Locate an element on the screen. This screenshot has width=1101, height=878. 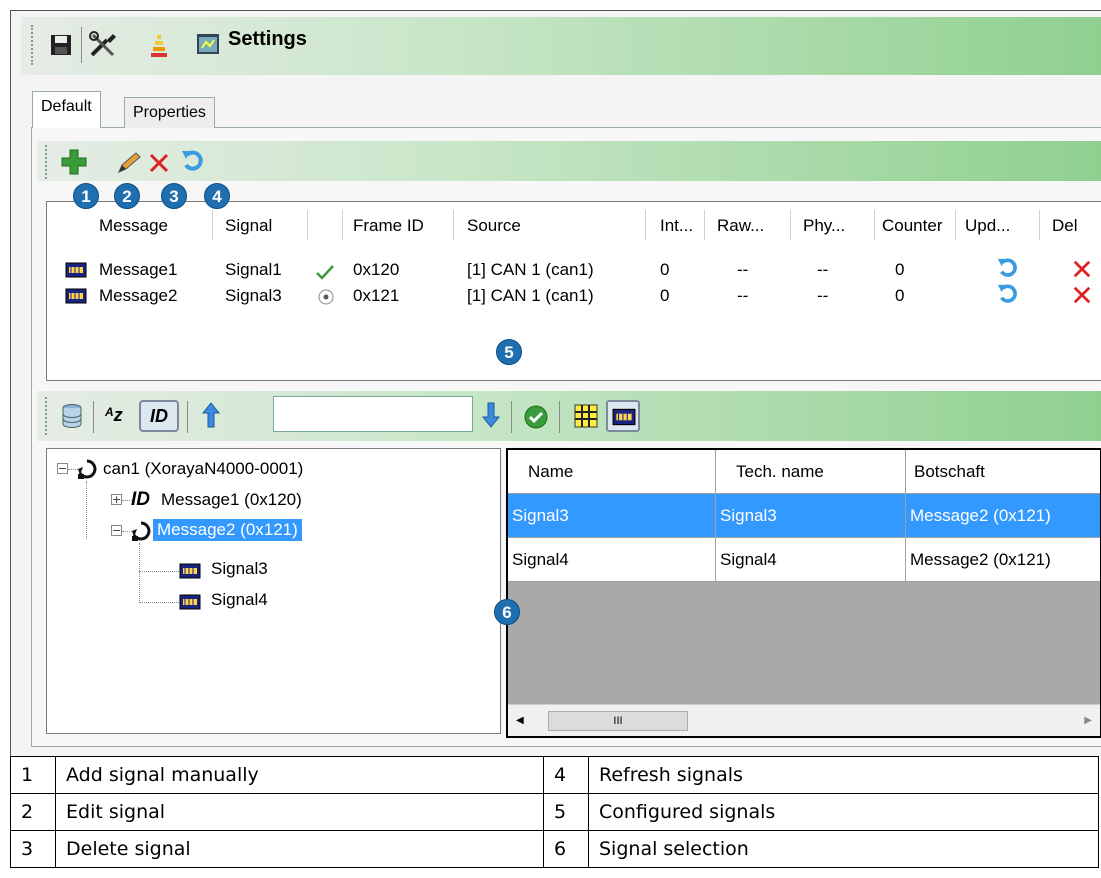
column-header-message: Message is located at coordinates (133, 226).